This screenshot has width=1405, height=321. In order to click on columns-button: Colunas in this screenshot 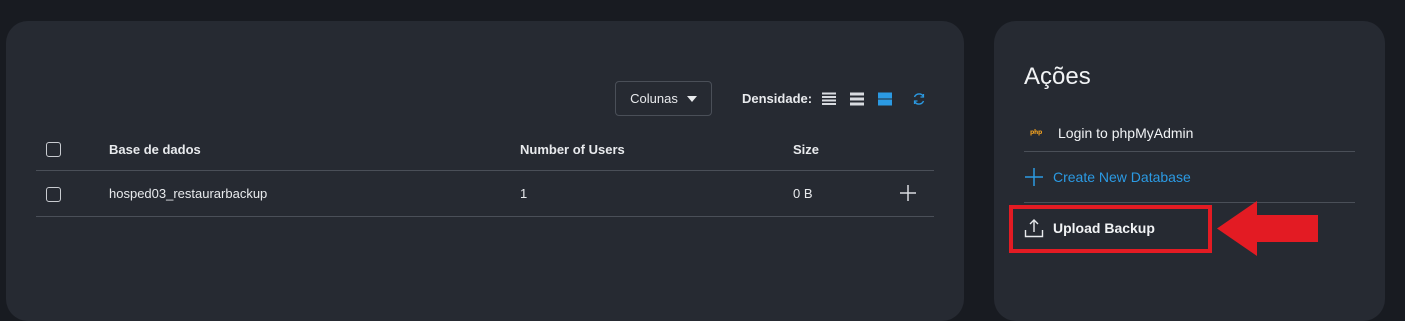, I will do `click(663, 98)`.